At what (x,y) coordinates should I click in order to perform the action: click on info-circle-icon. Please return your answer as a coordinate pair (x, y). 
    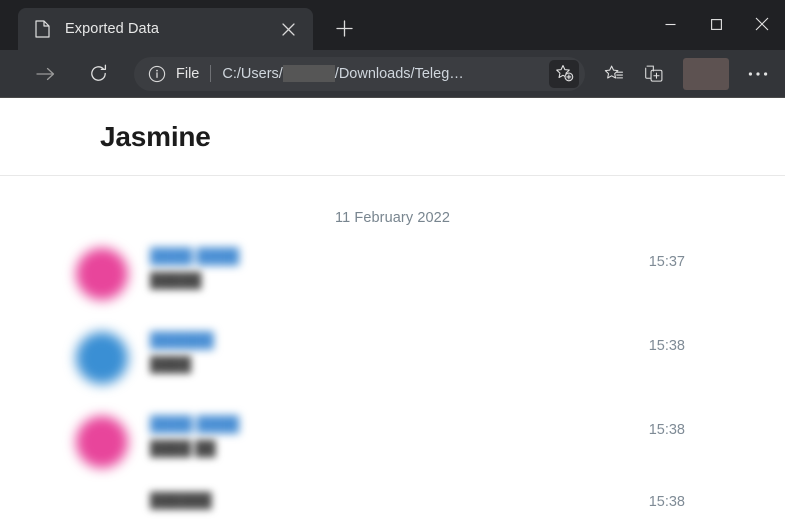
    Looking at the image, I should click on (157, 74).